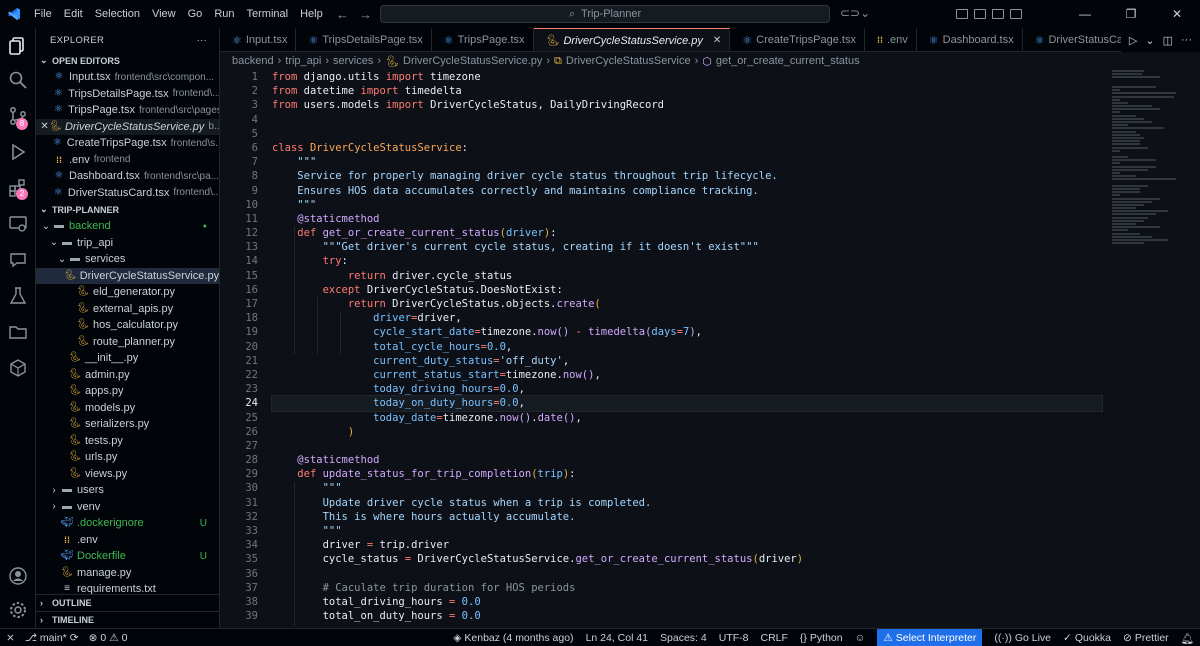 The image size is (1200, 646). I want to click on code-line: today_driving_hours=0.0,, so click(687, 389).